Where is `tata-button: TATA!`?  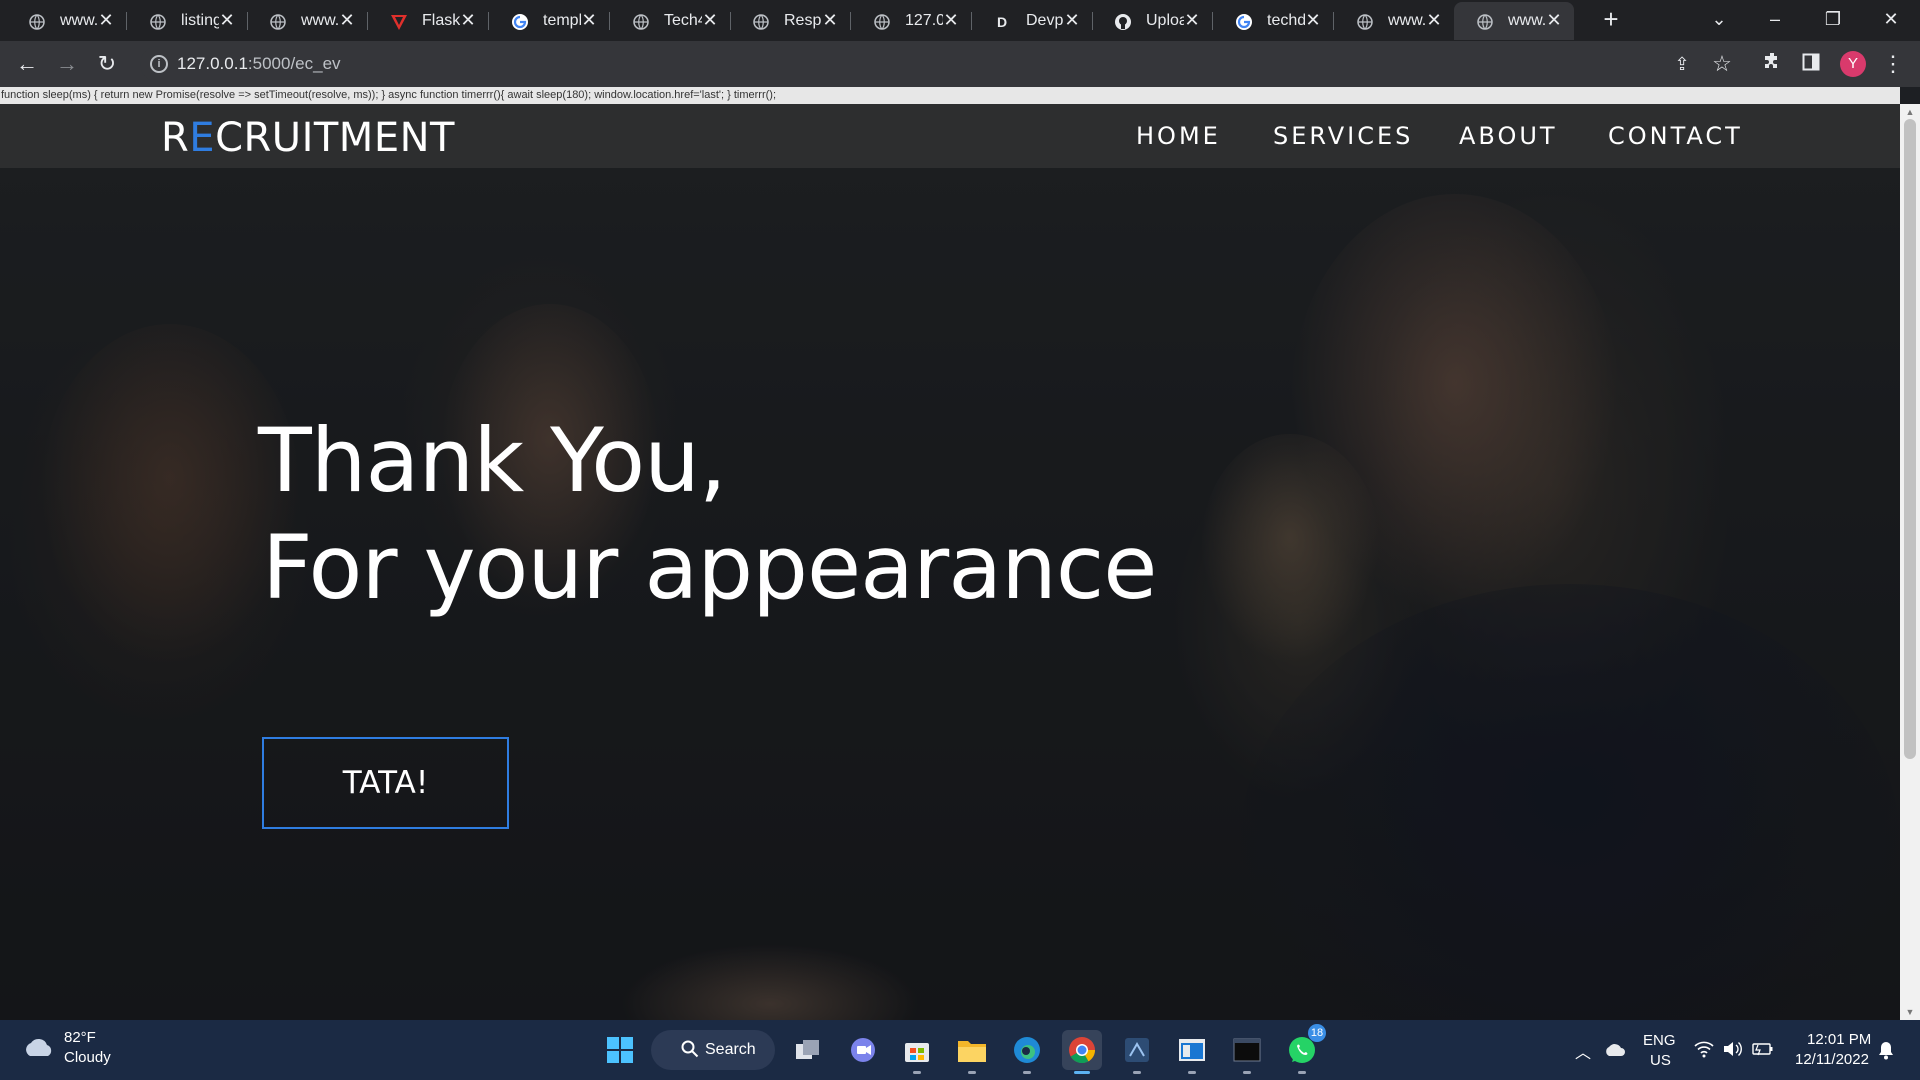
tata-button: TATA! is located at coordinates (385, 783).